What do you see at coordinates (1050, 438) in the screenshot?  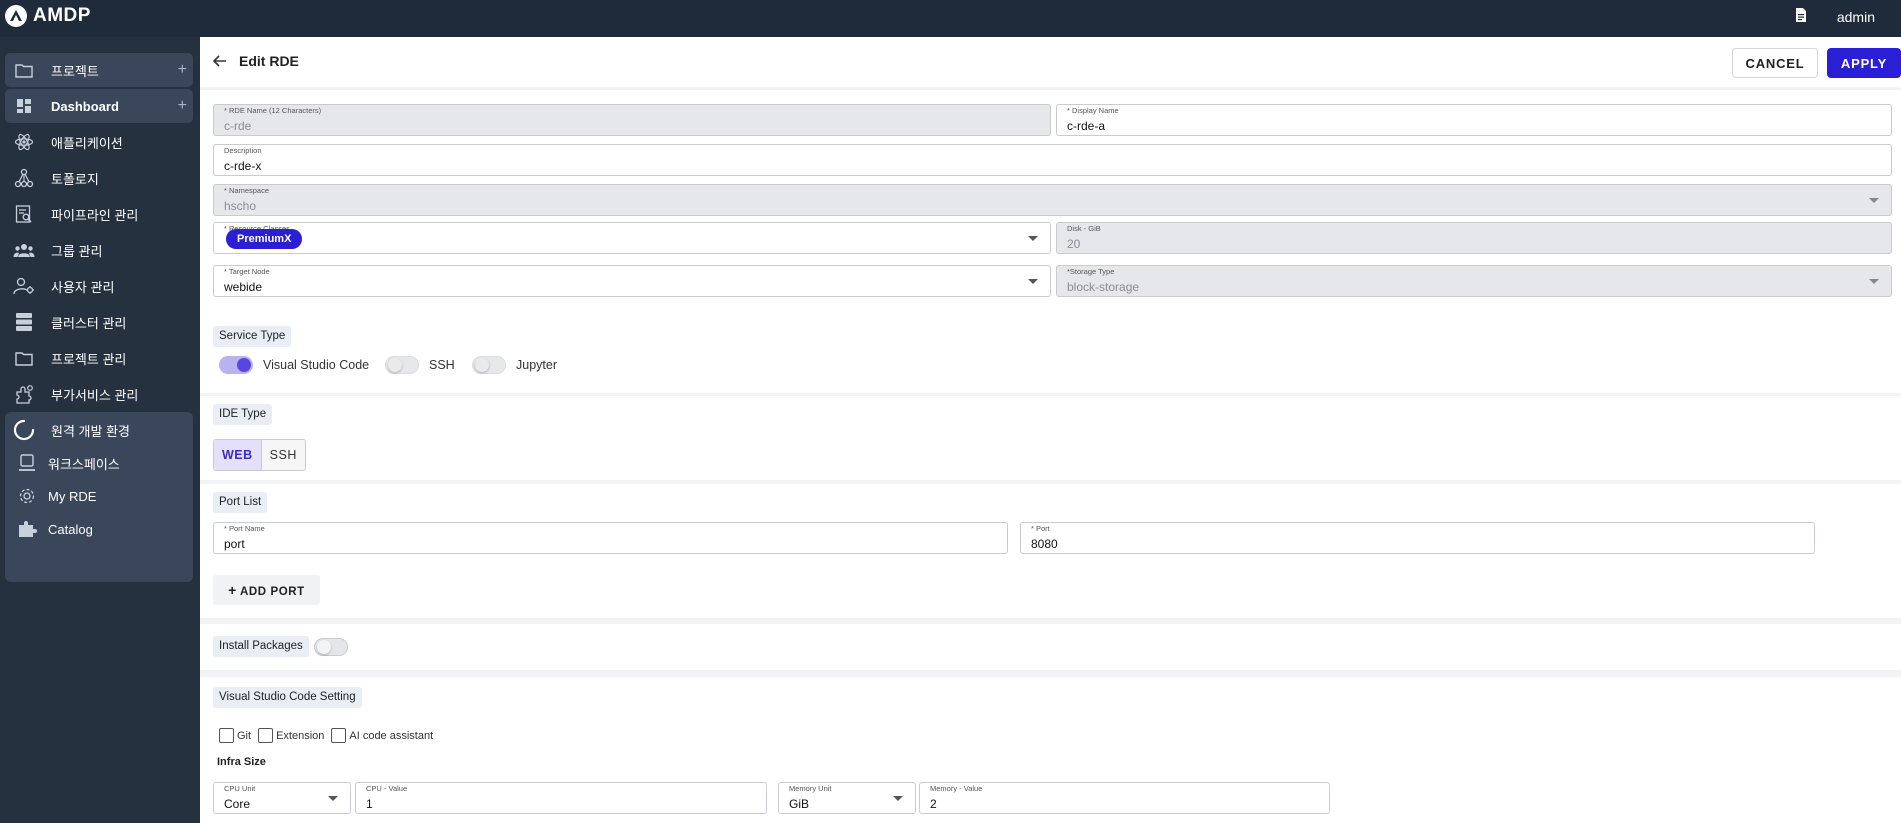 I see `ide-type-card: IDE Type WEB SSH` at bounding box center [1050, 438].